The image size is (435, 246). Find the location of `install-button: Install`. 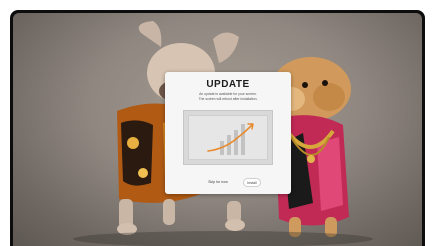

install-button: Install is located at coordinates (252, 182).